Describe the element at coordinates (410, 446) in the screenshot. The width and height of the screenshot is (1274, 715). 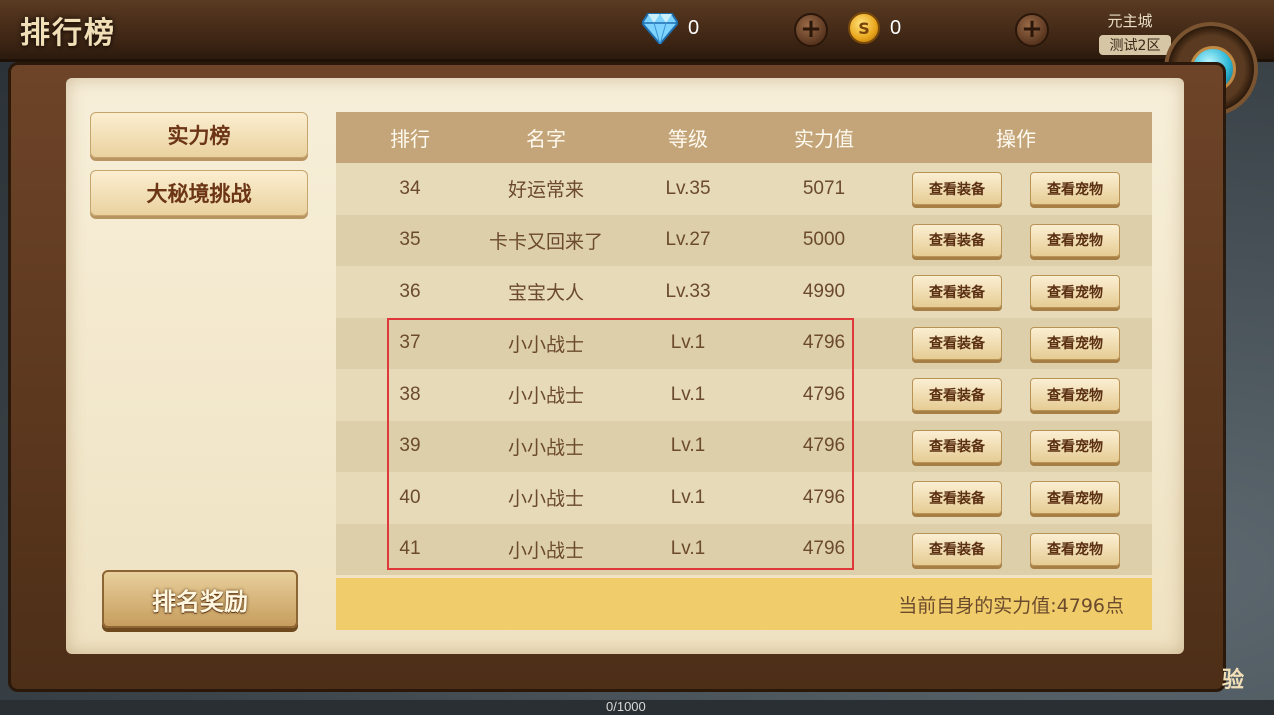
I see `cell-rank: 39` at that location.